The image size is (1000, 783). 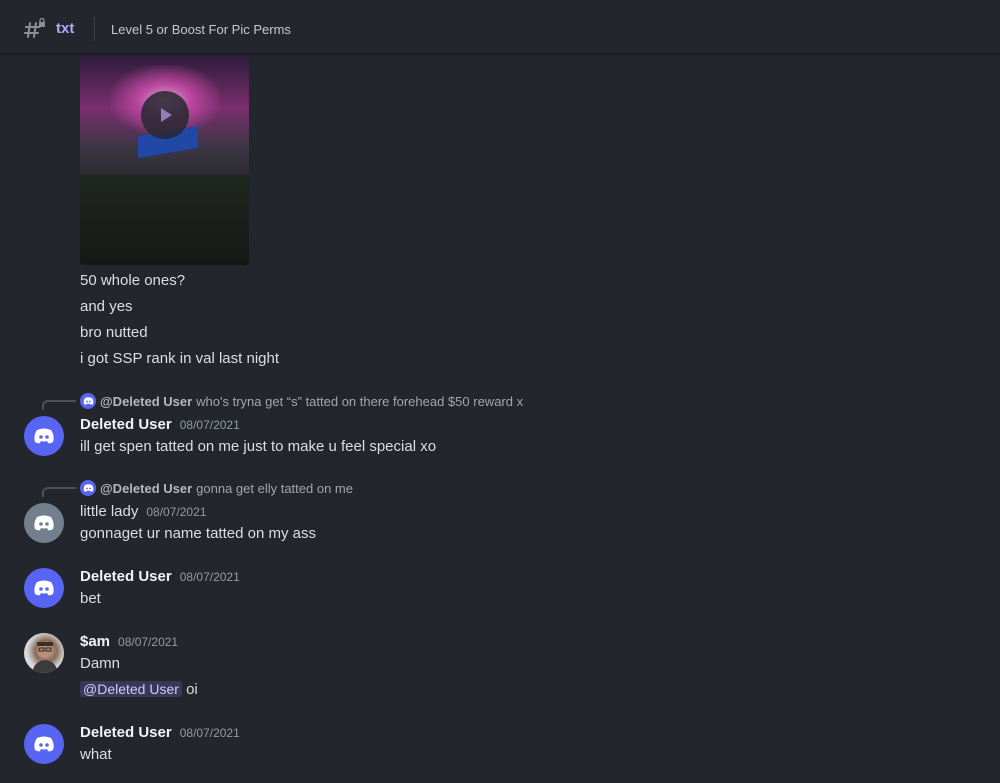 I want to click on message-text: bet, so click(x=90, y=598).